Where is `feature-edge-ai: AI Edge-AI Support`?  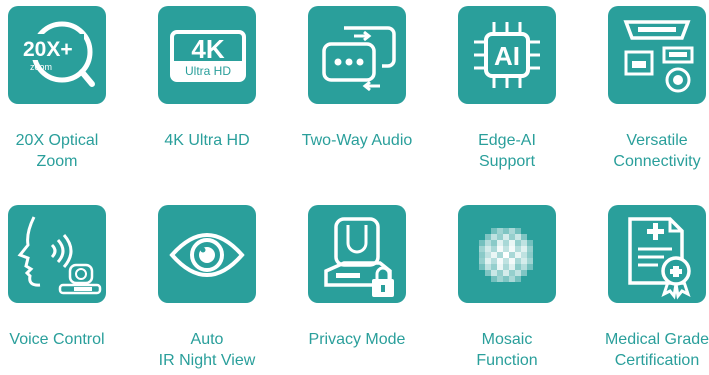 feature-edge-ai: AI Edge-AI Support is located at coordinates (523, 91).